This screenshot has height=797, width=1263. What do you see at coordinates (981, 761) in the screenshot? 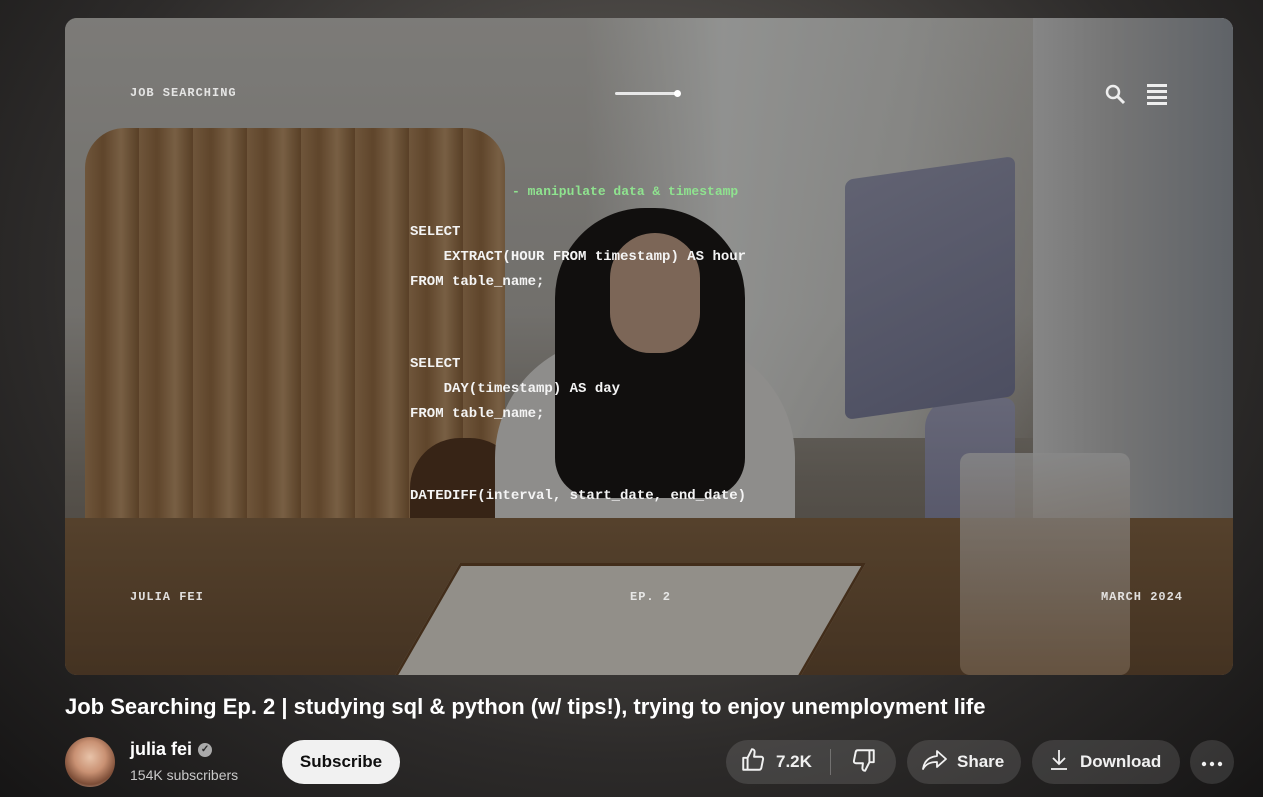
I see `share-label: Share` at bounding box center [981, 761].